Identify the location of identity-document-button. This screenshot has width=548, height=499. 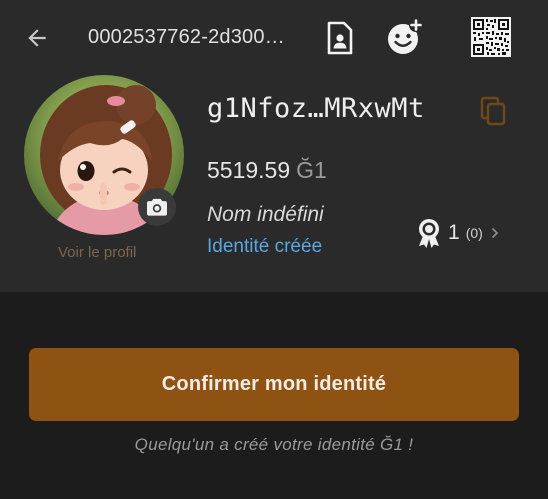
(340, 38).